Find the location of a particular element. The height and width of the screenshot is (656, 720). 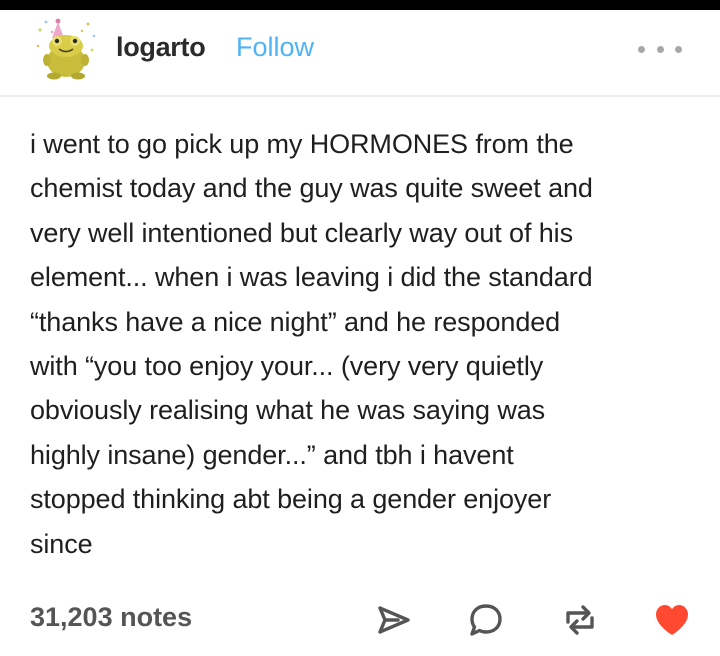

avatar is located at coordinates (66, 50).